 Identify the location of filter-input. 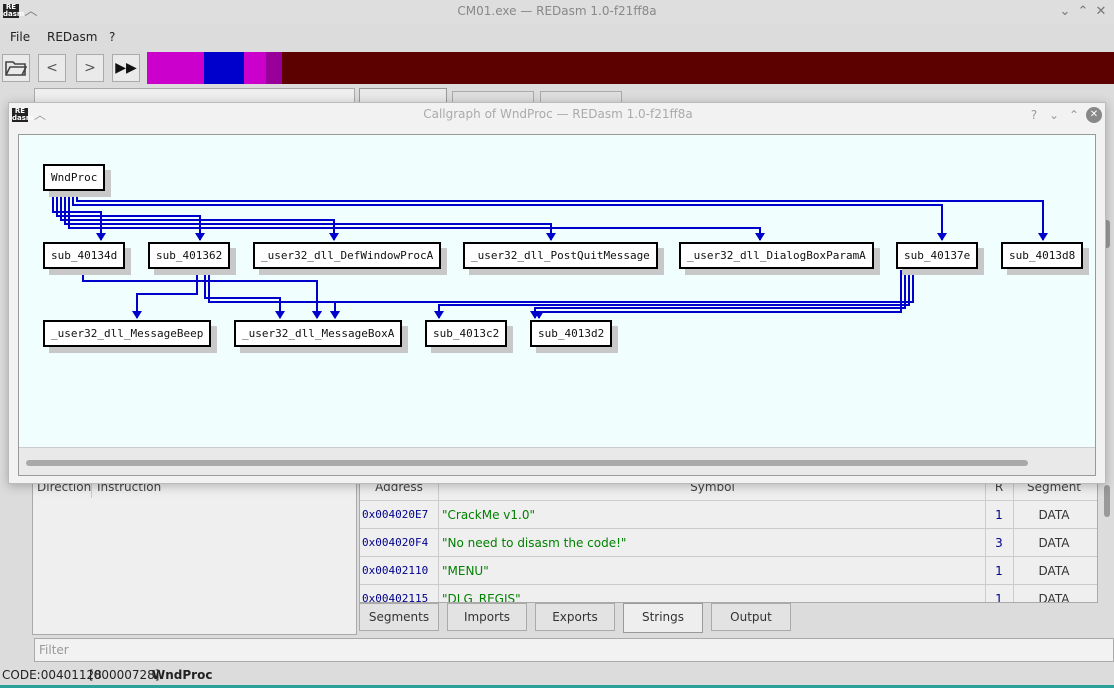
(574, 650).